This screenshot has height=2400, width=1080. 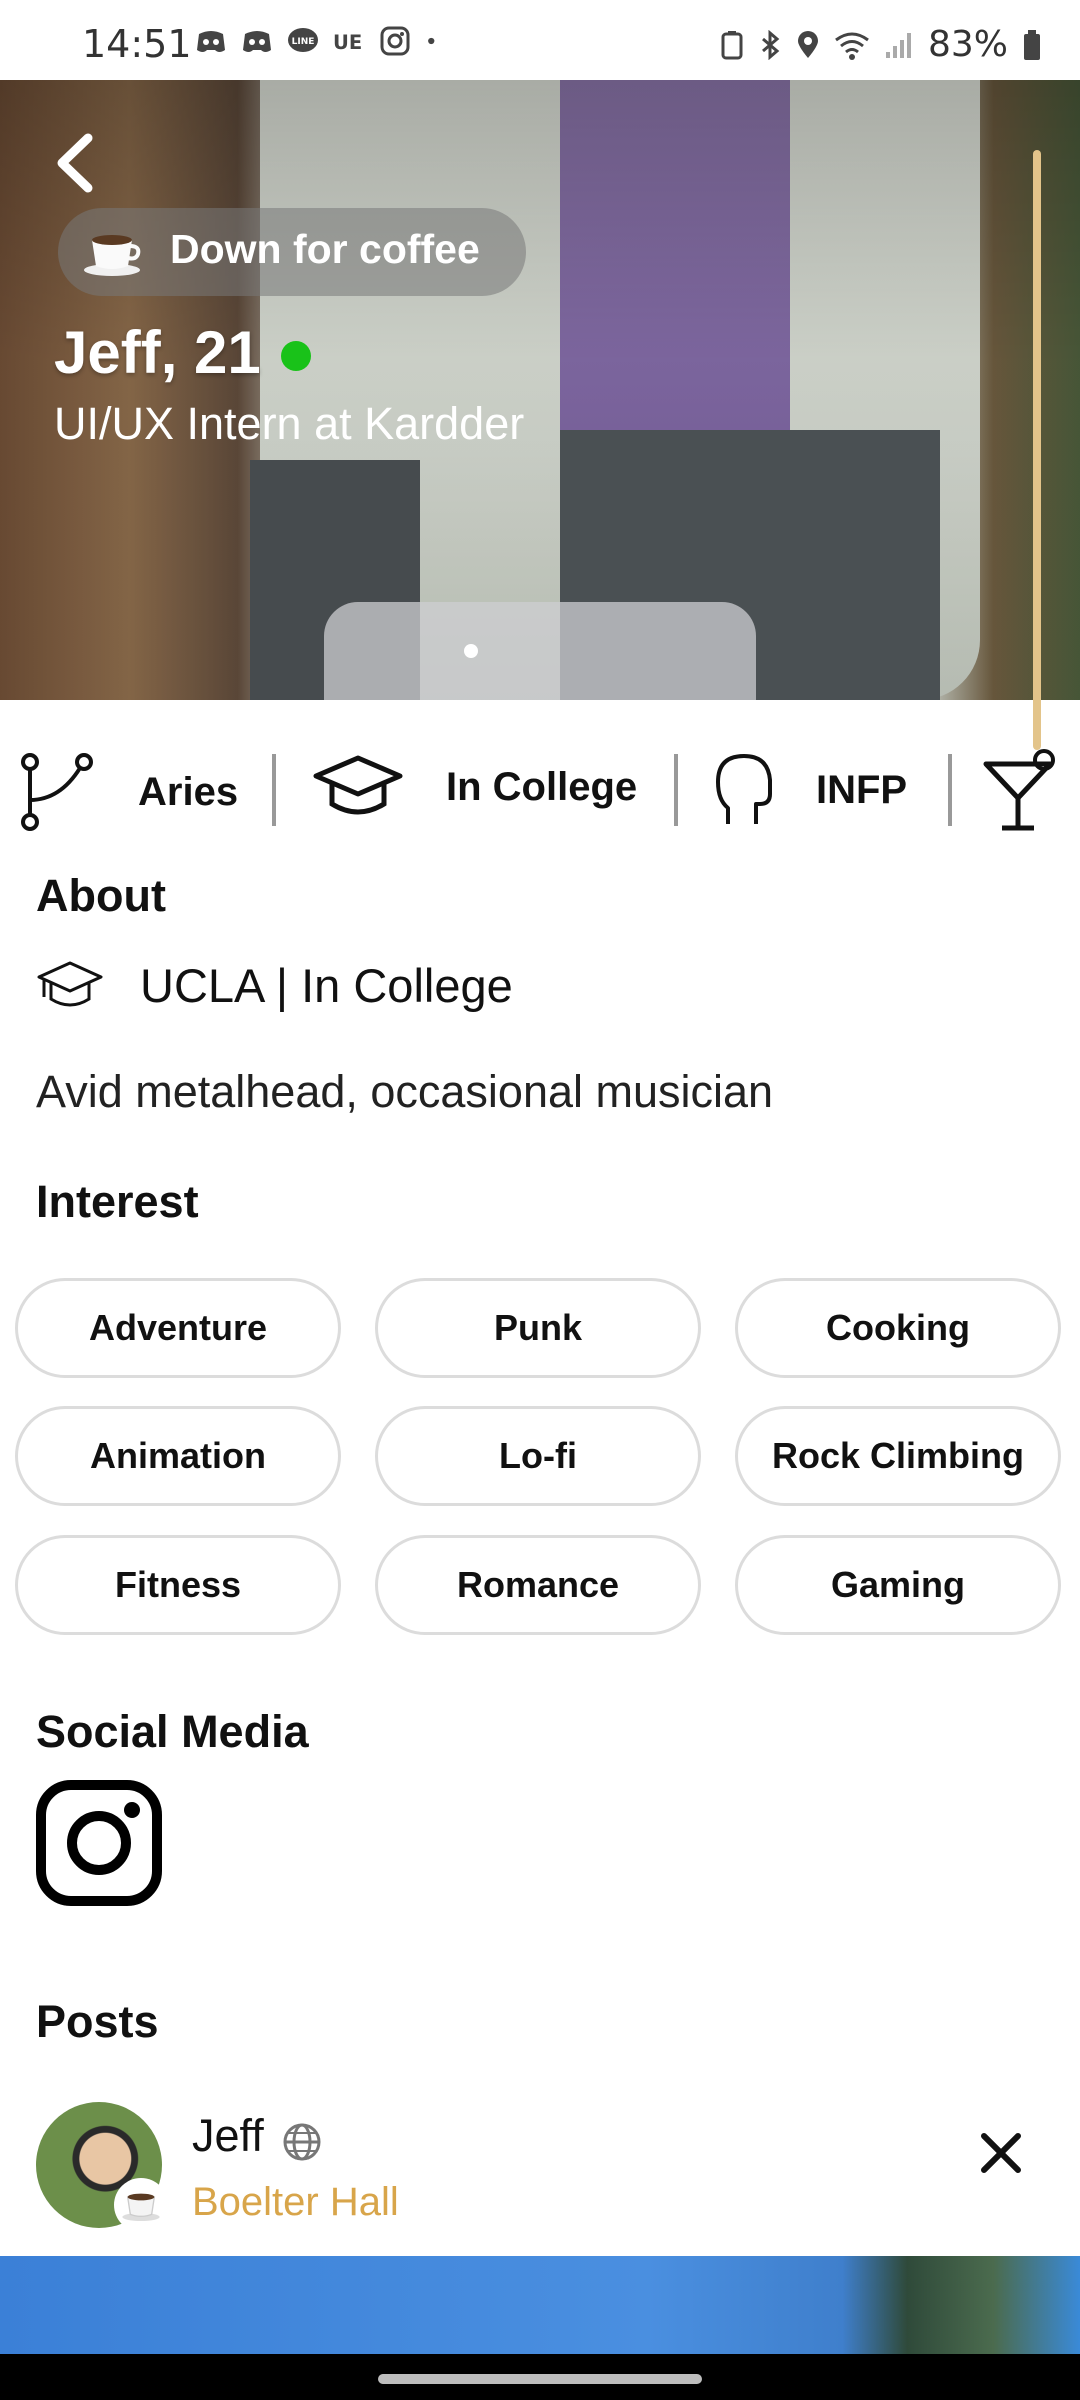 I want to click on interest-chip: Fitness, so click(x=178, y=1585).